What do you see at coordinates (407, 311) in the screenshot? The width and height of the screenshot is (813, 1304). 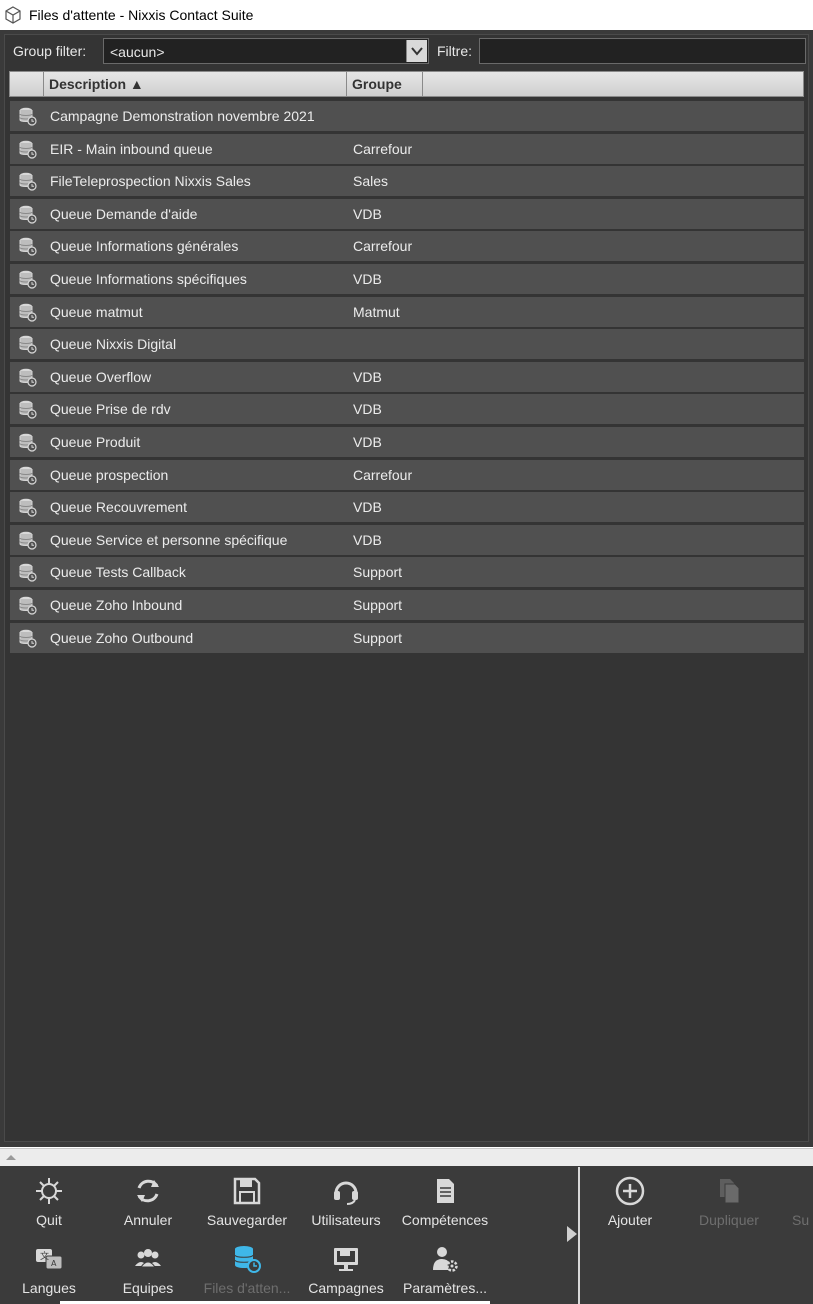 I see `table-row: Queue matmut Matmut` at bounding box center [407, 311].